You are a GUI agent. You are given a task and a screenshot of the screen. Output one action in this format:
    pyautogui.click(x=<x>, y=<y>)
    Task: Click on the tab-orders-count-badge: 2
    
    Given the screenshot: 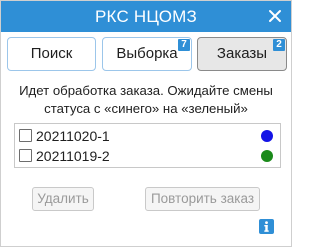 What is the action you would take?
    pyautogui.click(x=279, y=45)
    